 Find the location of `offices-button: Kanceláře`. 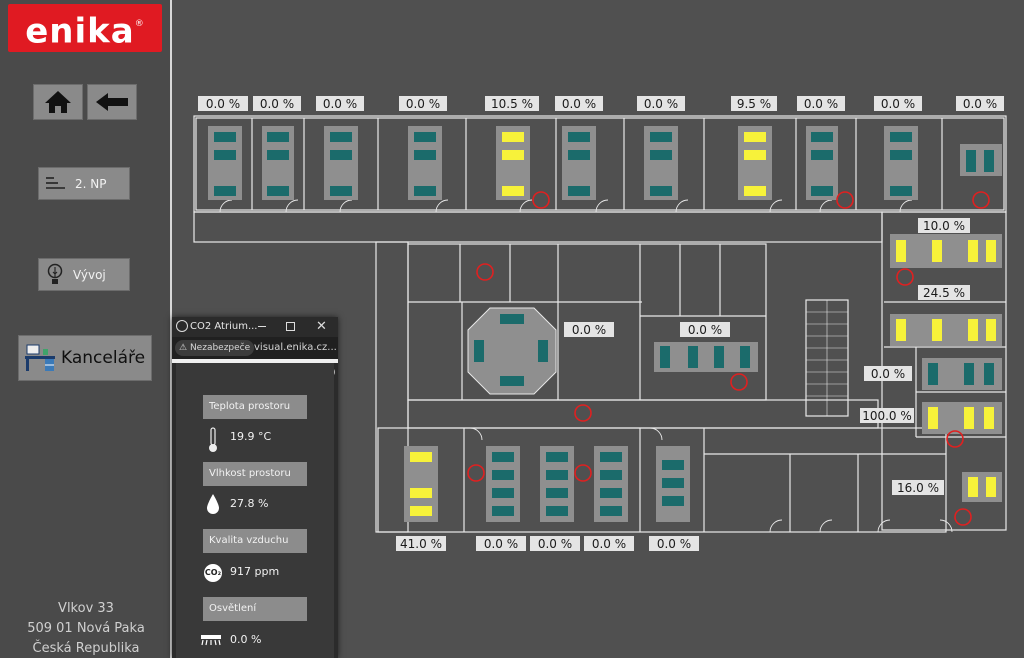

offices-button: Kanceláře is located at coordinates (85, 358).